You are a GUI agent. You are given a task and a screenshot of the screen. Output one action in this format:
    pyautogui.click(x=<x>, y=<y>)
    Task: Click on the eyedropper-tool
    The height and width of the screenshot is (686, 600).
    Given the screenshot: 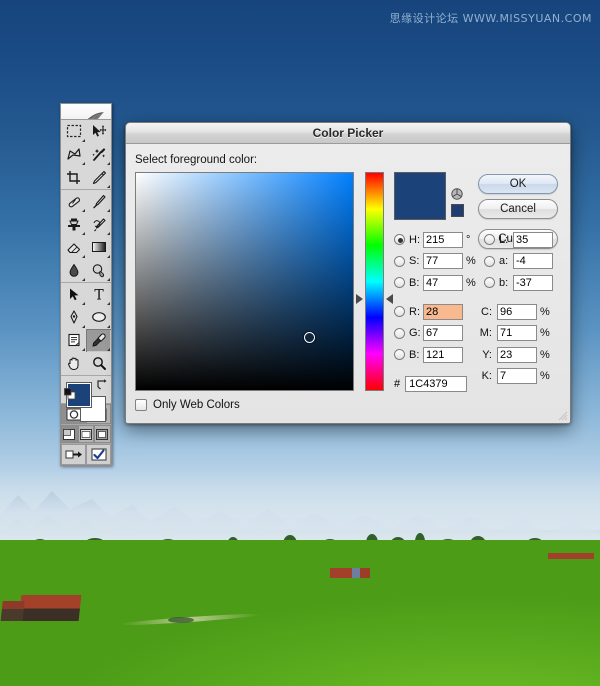 What is the action you would take?
    pyautogui.click(x=98, y=340)
    